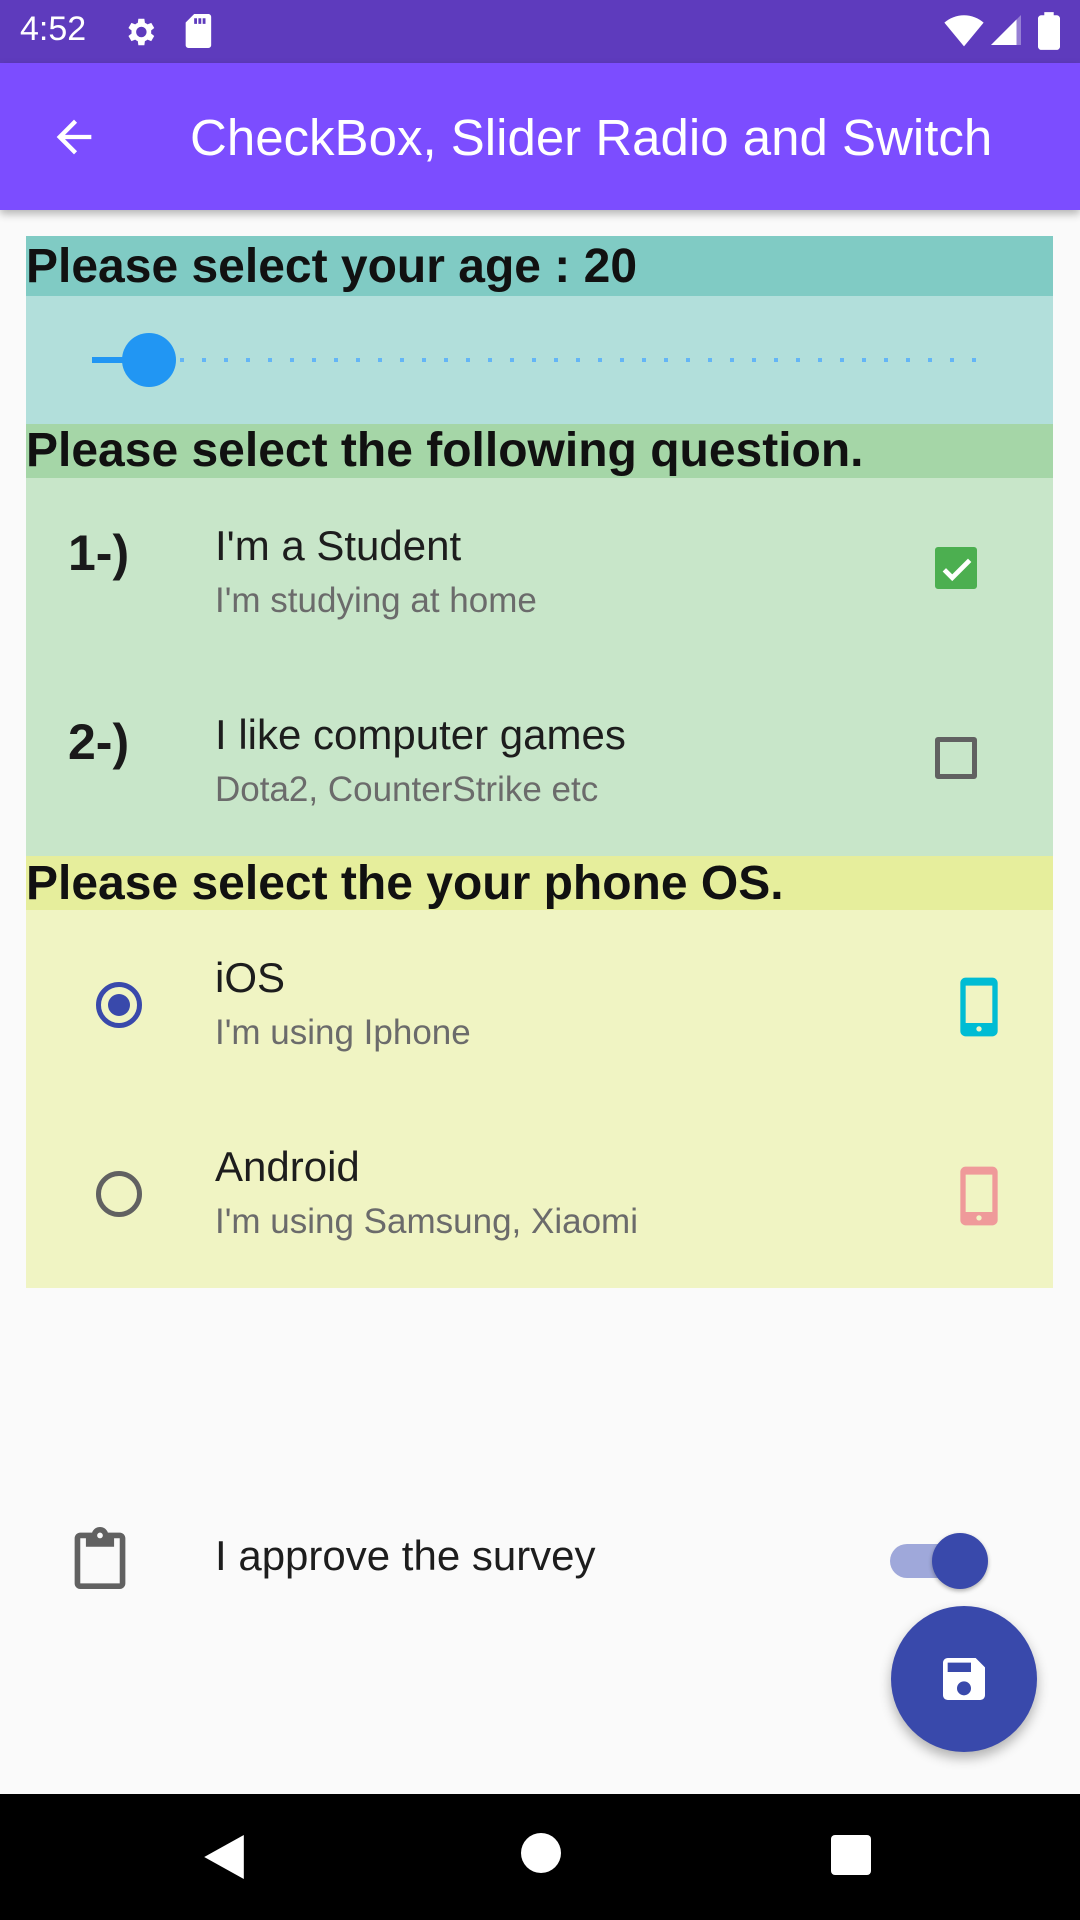 The width and height of the screenshot is (1080, 1920). What do you see at coordinates (405, 883) in the screenshot?
I see `os-heading: Please select the your phone OS.` at bounding box center [405, 883].